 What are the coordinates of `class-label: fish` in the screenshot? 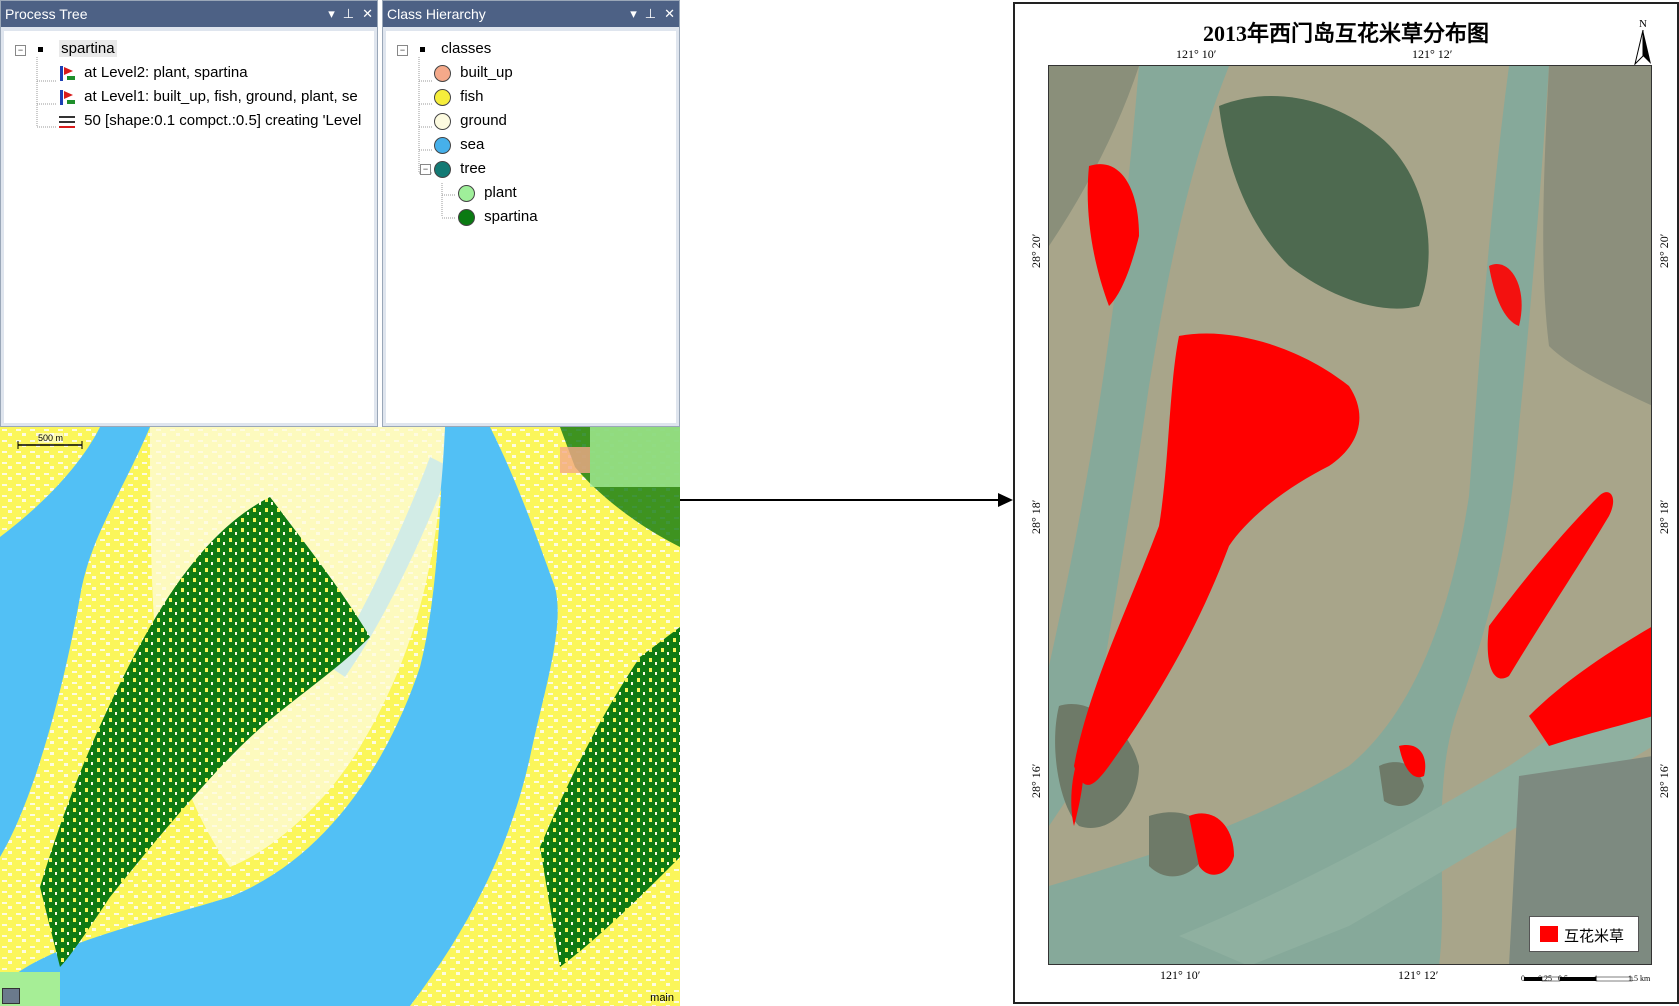 It's located at (472, 96).